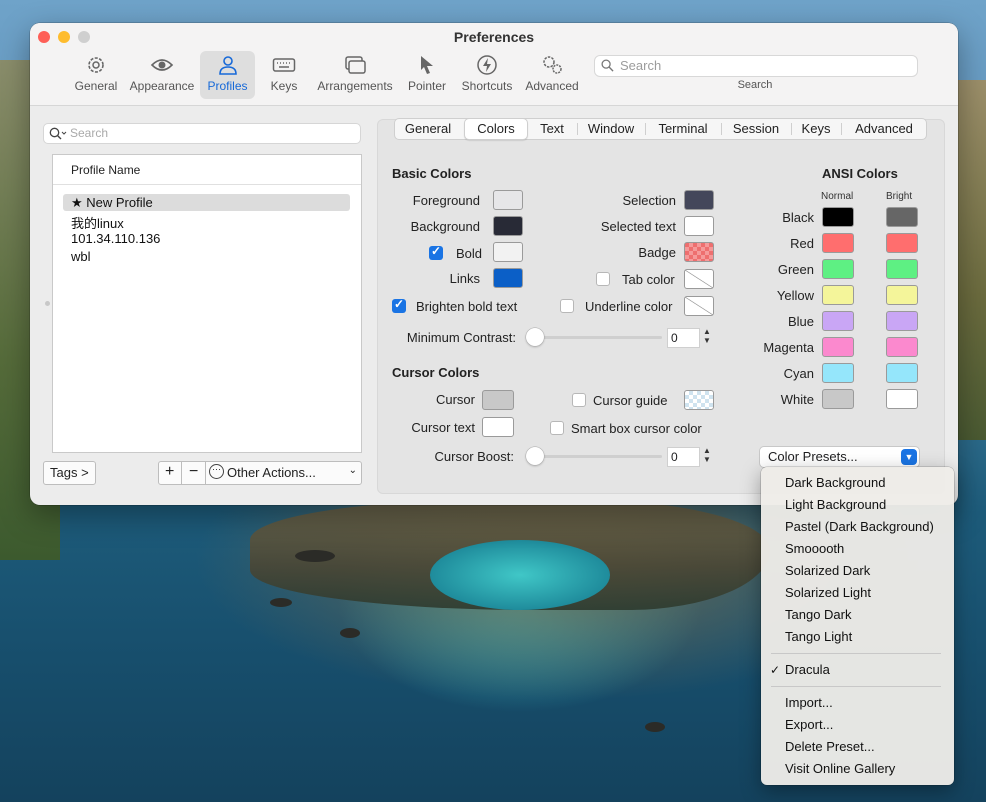  I want to click on ansi-blue-bright-well, so click(902, 321).